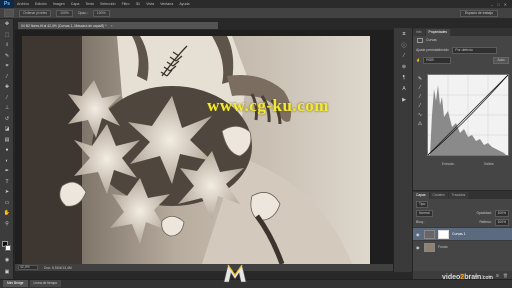 Image resolution: width=512 pixels, height=288 pixels. I want to click on path-select-icon: ➤, so click(7, 192).